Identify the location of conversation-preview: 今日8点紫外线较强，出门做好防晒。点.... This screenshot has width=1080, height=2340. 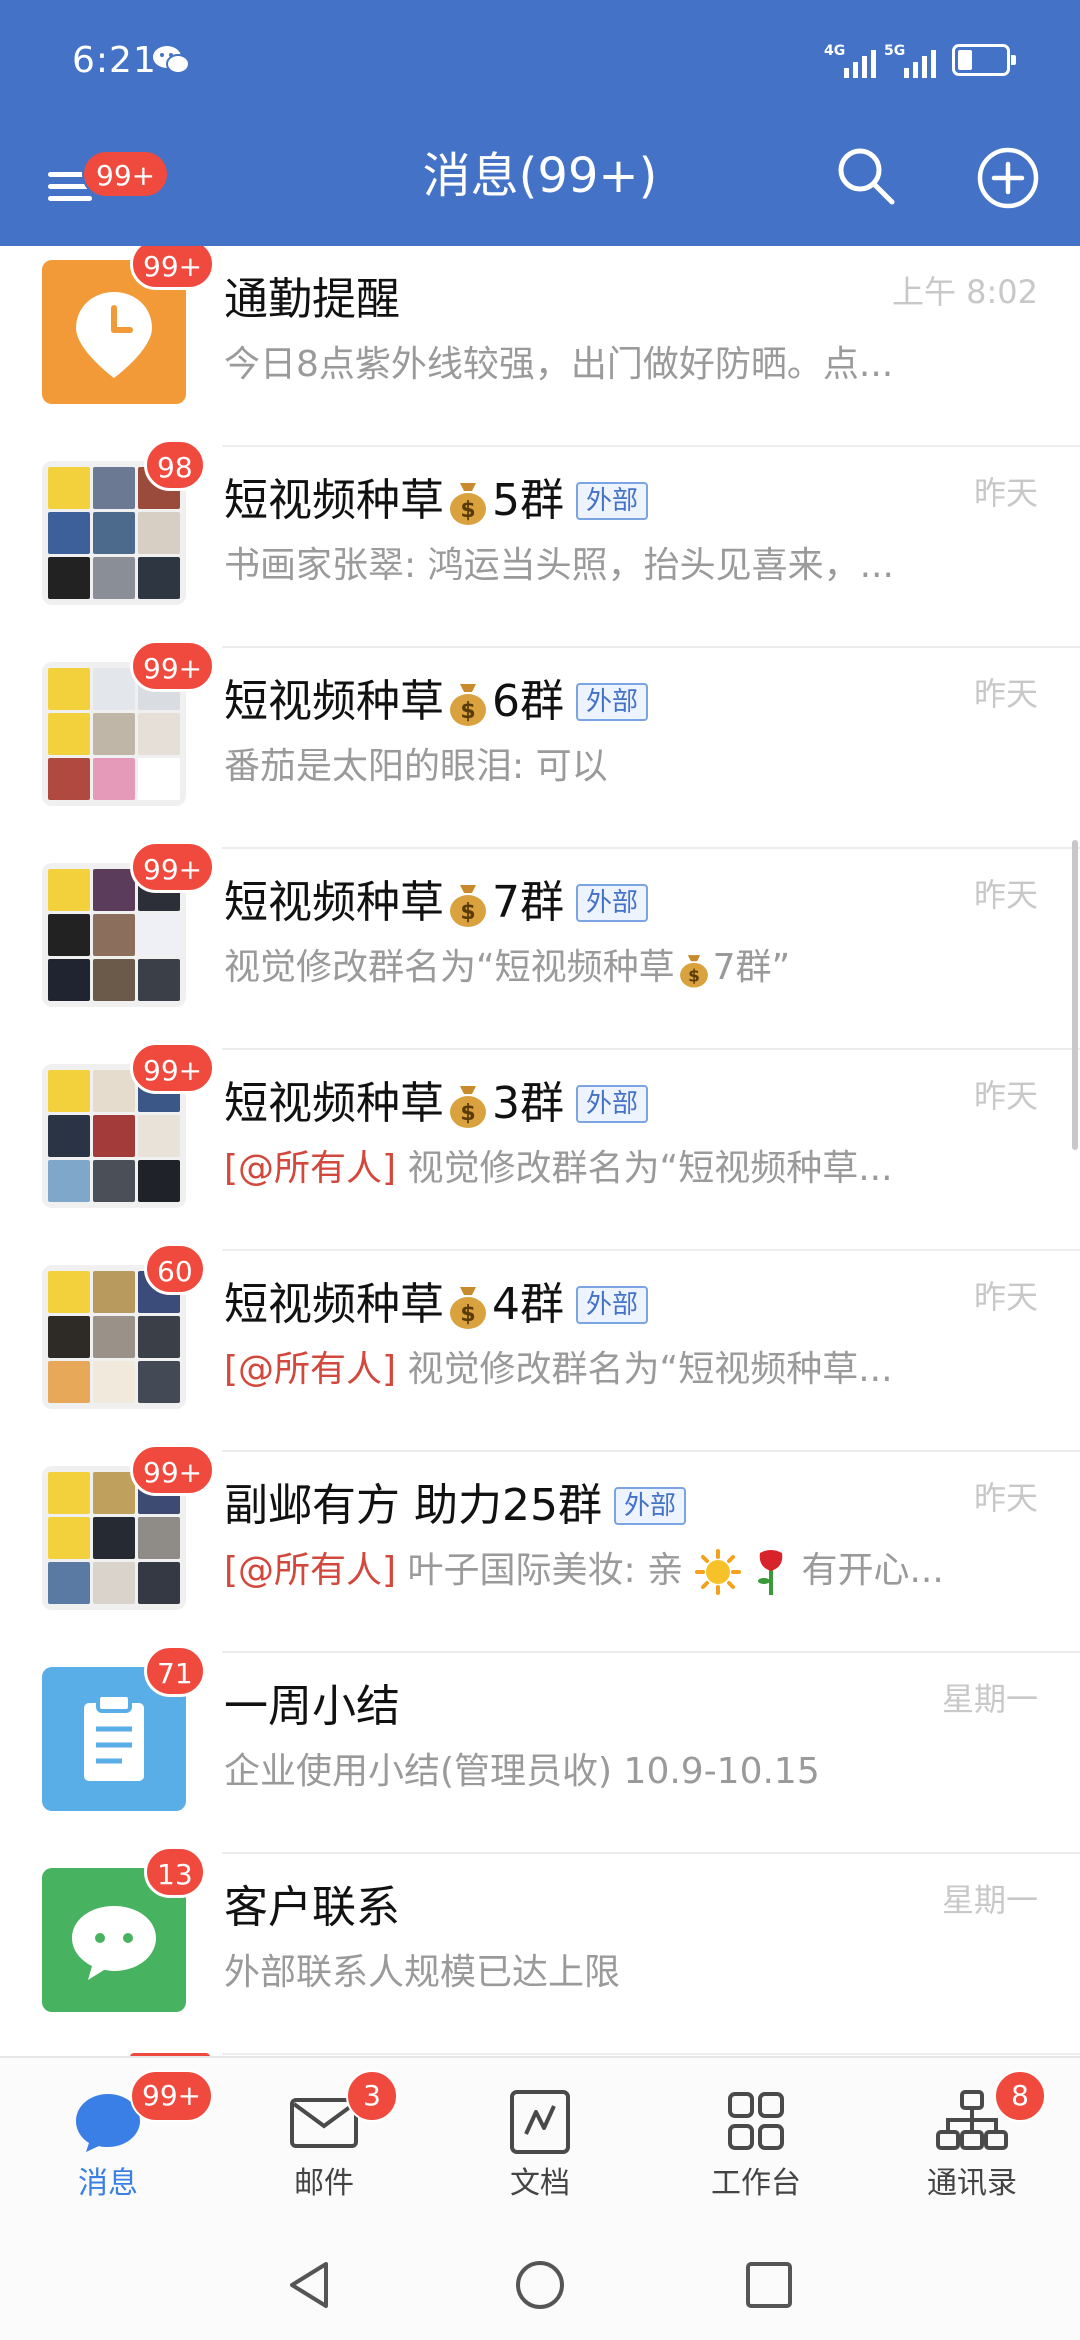
(559, 364).